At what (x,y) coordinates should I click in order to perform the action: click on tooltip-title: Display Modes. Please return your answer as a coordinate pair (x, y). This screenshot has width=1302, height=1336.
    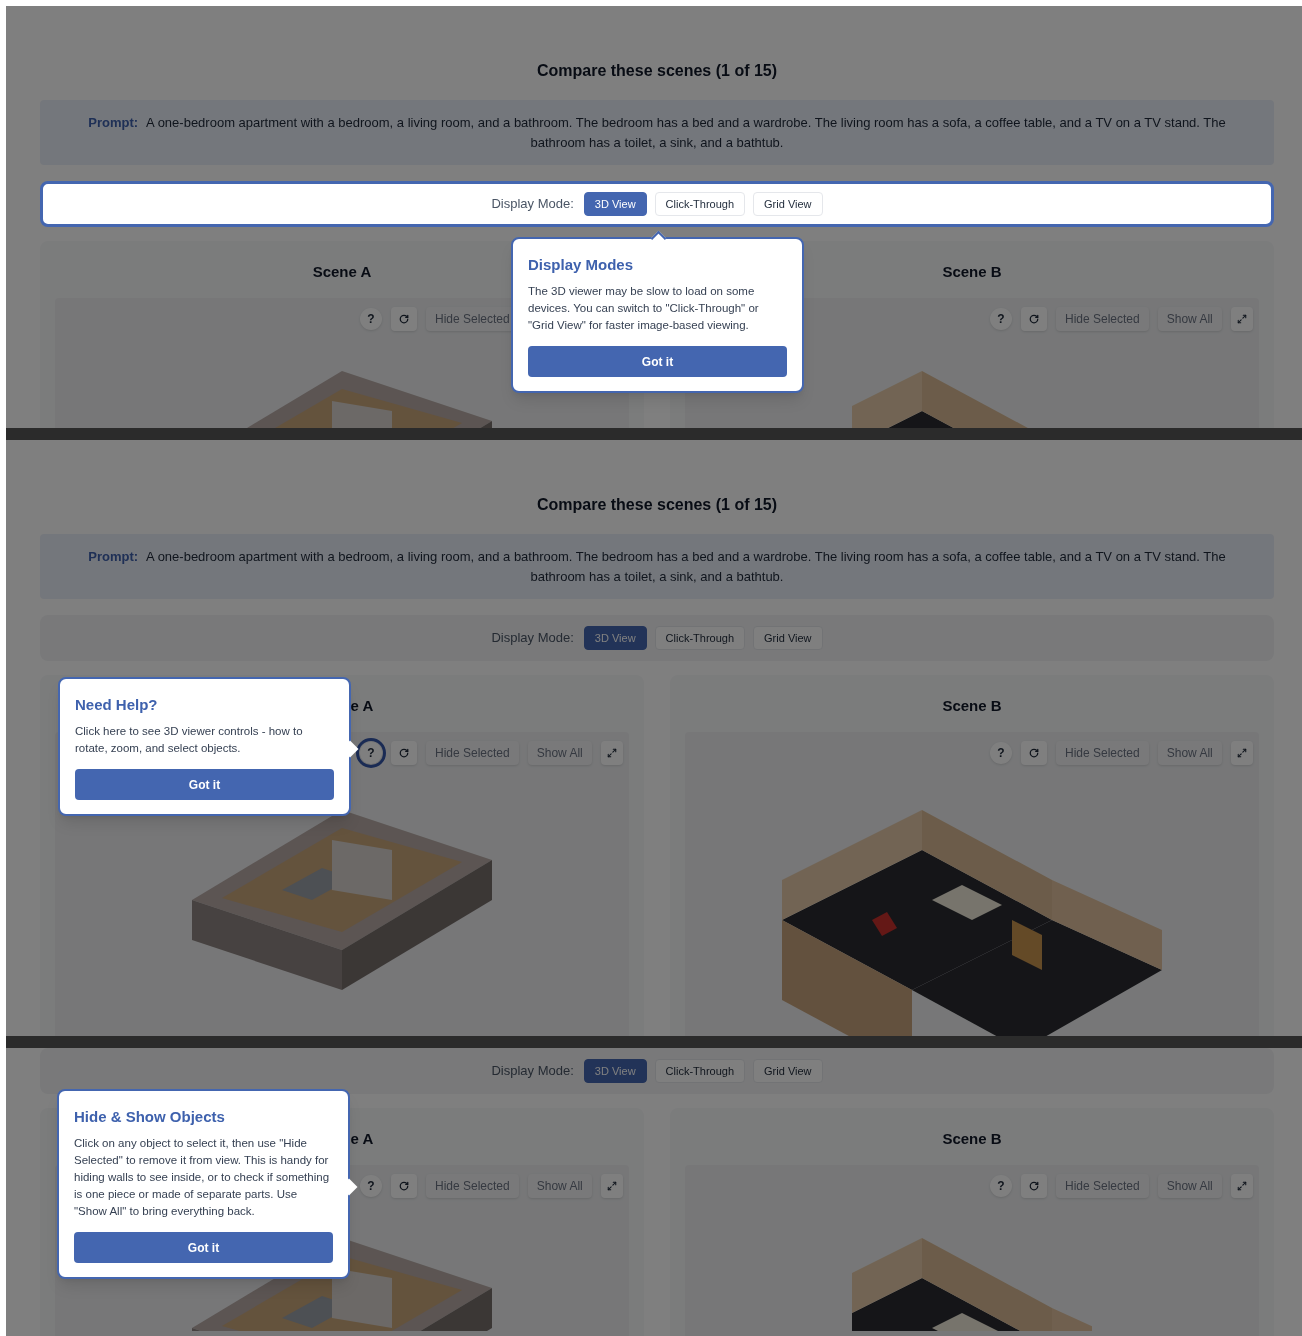
    Looking at the image, I should click on (581, 265).